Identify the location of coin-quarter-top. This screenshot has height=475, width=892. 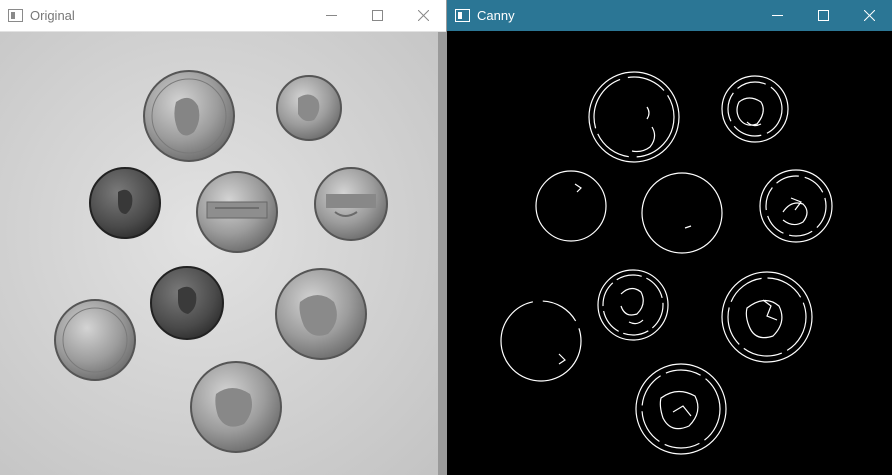
(189, 116).